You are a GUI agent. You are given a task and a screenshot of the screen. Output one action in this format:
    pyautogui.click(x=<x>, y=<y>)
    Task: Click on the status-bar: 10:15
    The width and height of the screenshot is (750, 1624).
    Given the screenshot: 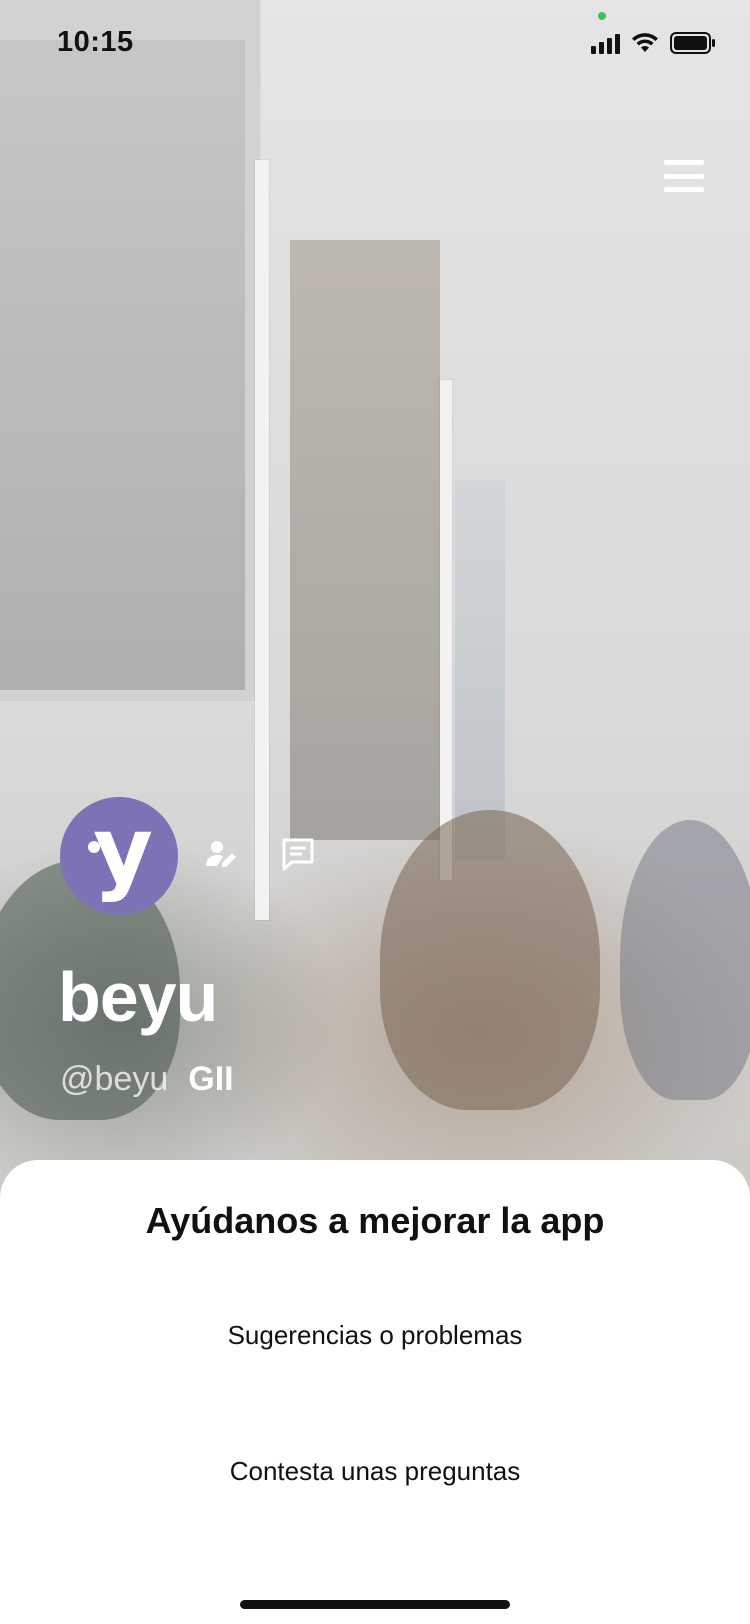 What is the action you would take?
    pyautogui.click(x=375, y=45)
    